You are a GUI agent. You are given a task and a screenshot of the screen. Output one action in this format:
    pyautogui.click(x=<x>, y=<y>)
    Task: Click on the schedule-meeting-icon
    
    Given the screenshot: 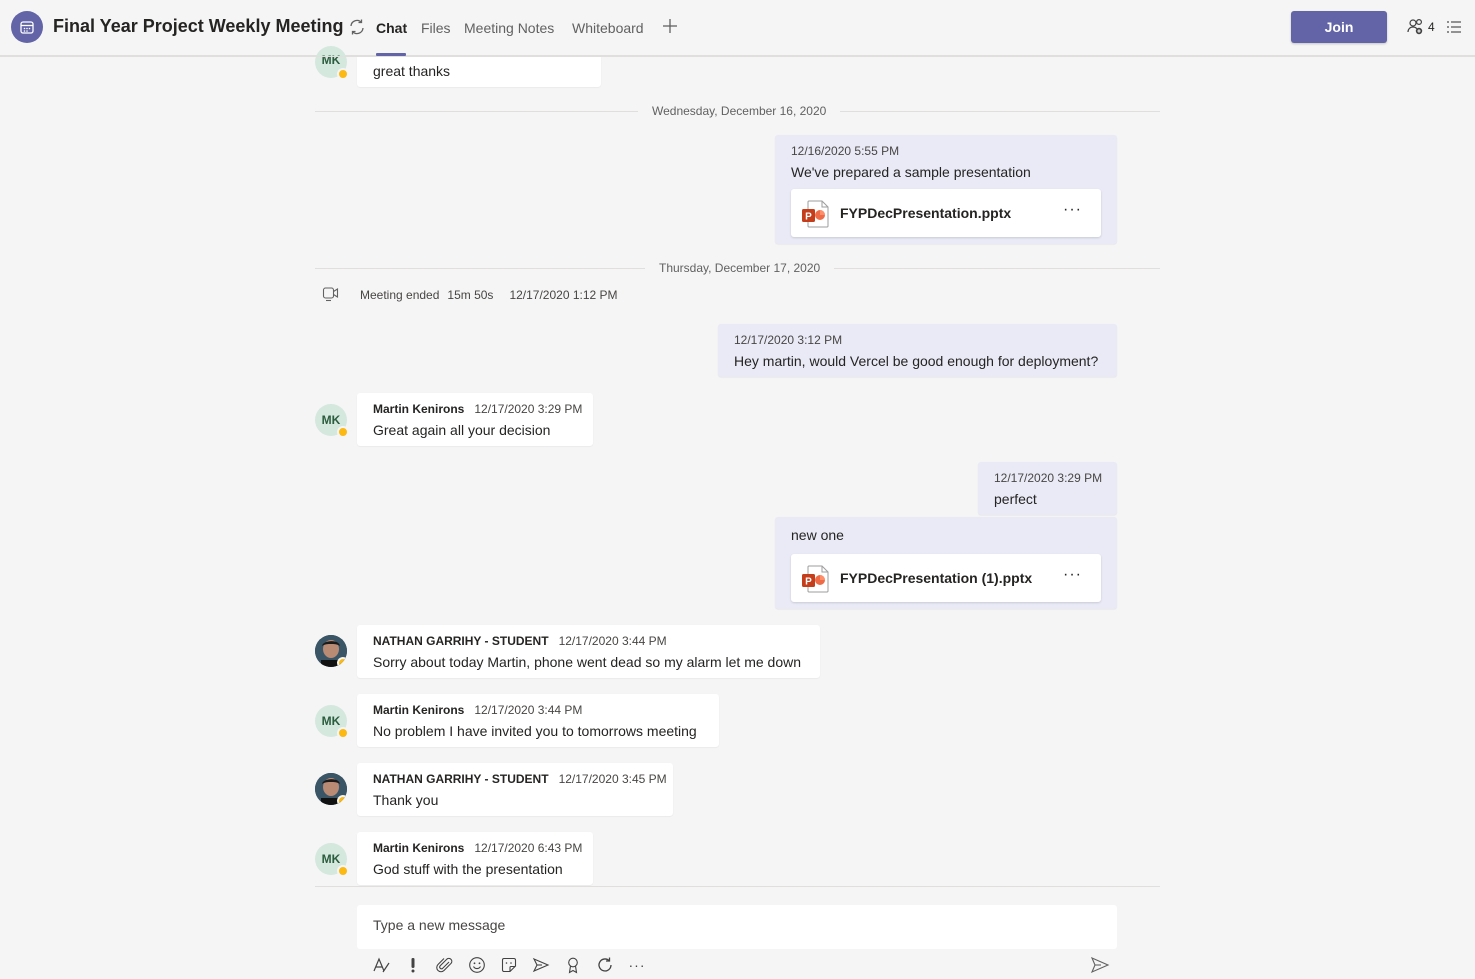 What is the action you would take?
    pyautogui.click(x=541, y=965)
    